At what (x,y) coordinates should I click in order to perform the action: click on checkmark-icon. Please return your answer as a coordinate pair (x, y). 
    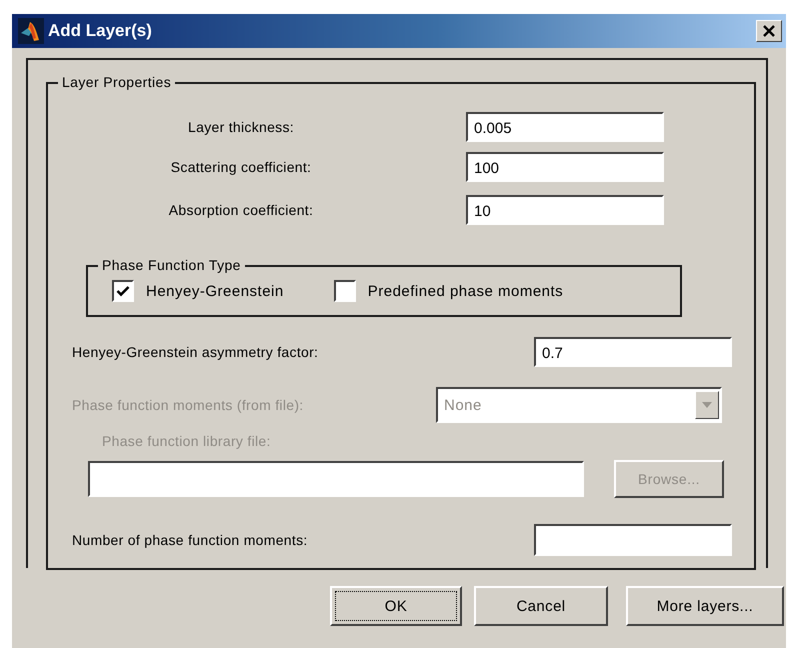
    Looking at the image, I should click on (123, 291).